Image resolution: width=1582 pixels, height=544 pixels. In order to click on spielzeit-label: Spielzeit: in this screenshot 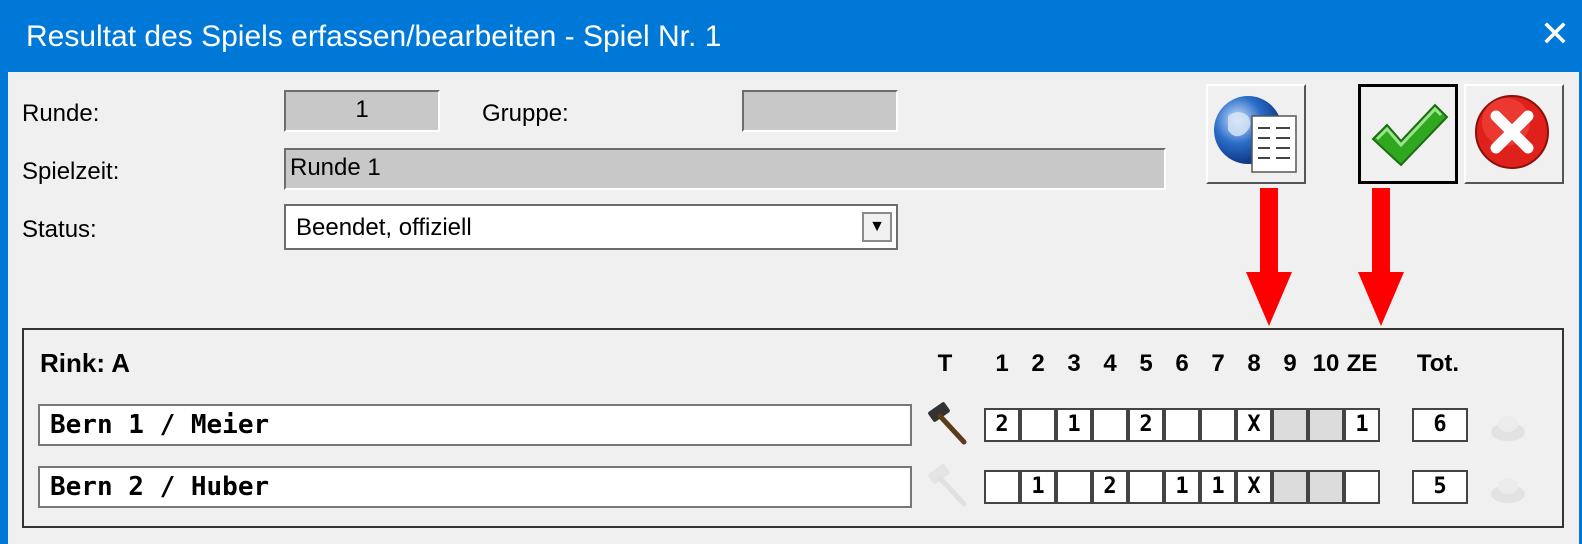, I will do `click(71, 171)`.